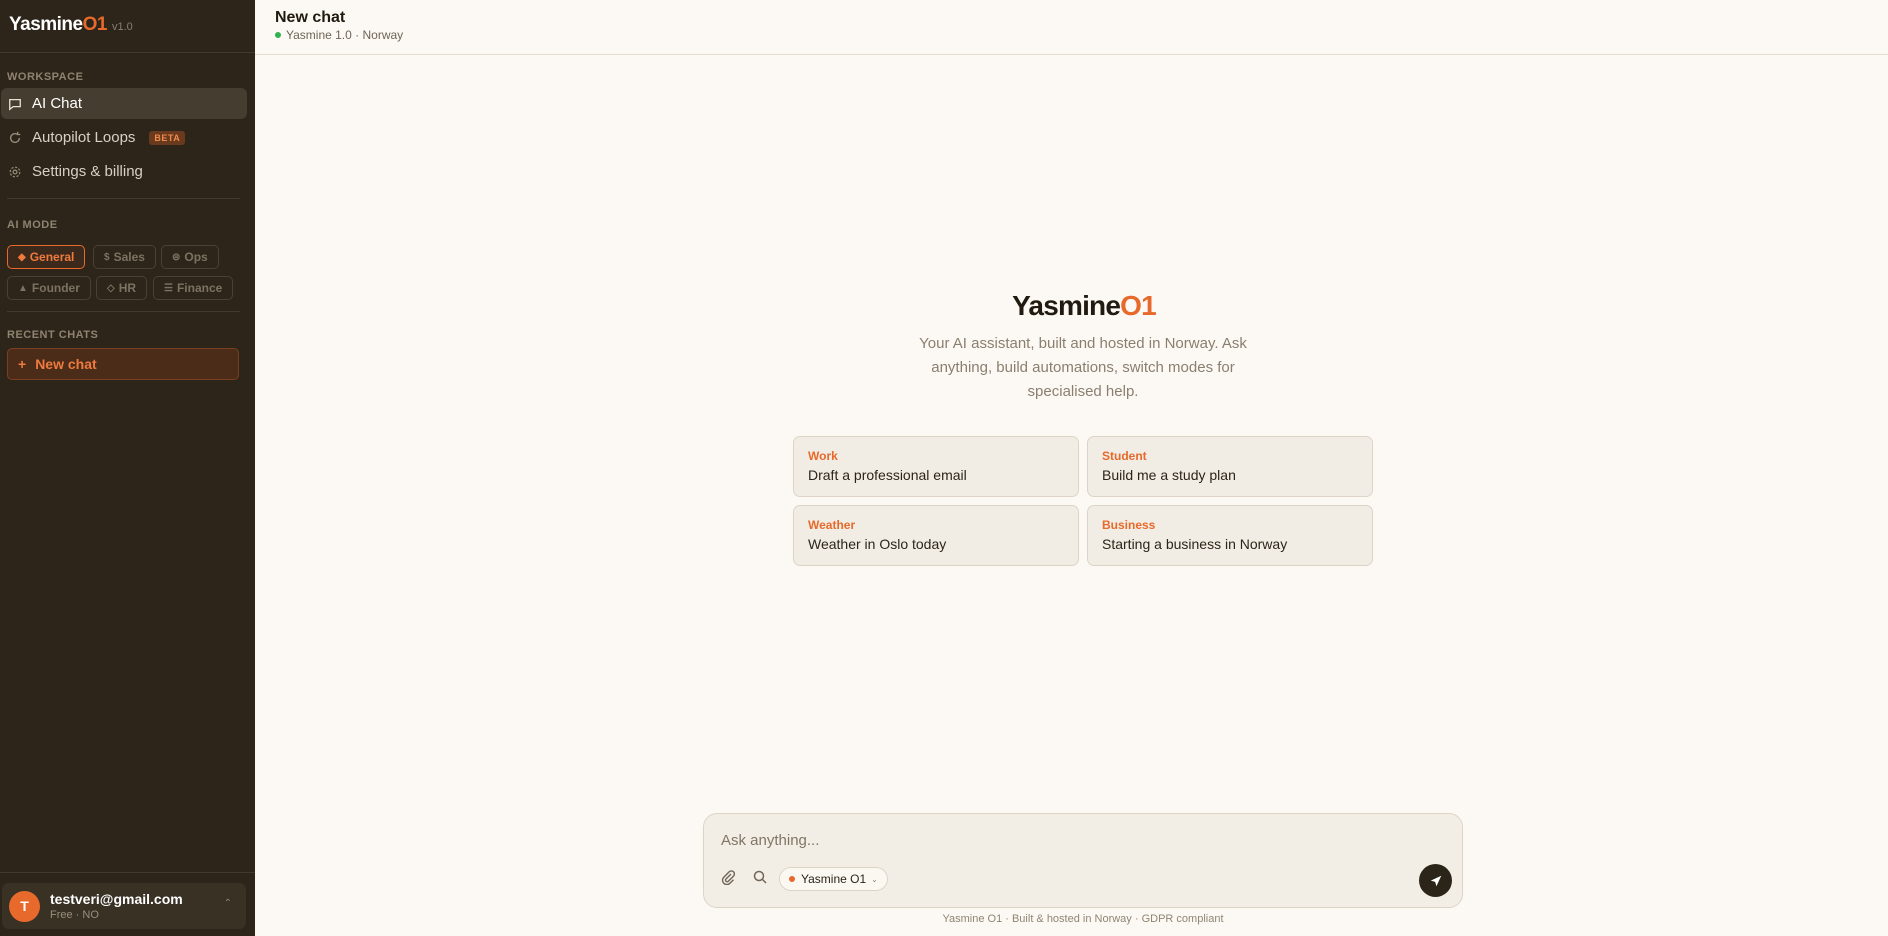 Image resolution: width=1888 pixels, height=936 pixels. Describe the element at coordinates (22, 364) in the screenshot. I see `plus-icon: +` at that location.